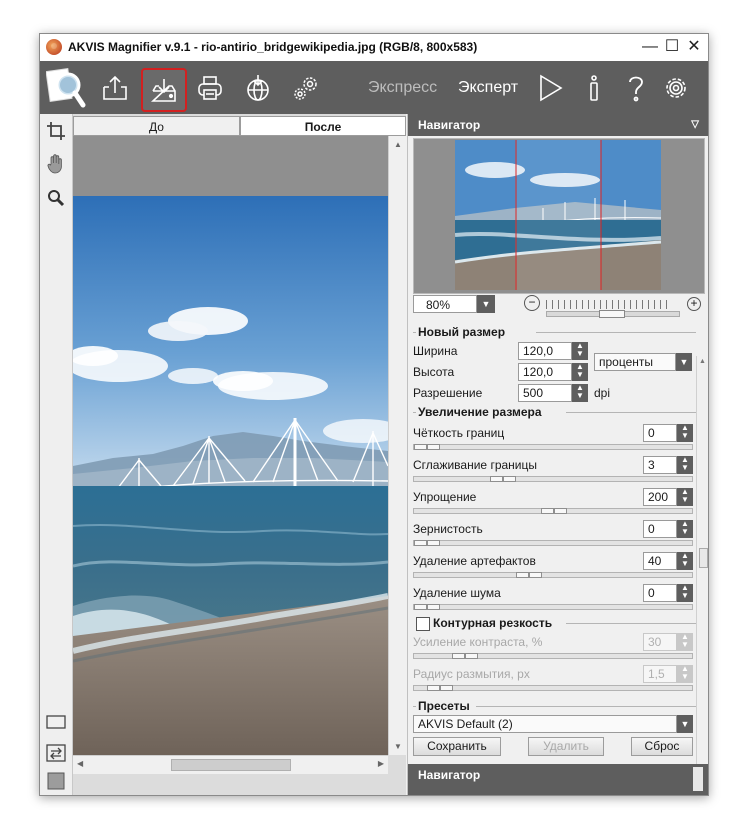 This screenshot has height=832, width=746. Describe the element at coordinates (580, 393) in the screenshot. I see `resolution-spinner: ▲ ▼` at that location.